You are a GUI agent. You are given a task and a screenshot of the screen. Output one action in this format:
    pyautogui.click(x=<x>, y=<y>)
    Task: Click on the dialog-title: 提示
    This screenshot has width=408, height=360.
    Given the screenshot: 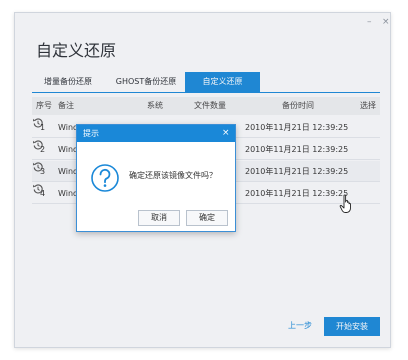 What is the action you would take?
    pyautogui.click(x=91, y=133)
    